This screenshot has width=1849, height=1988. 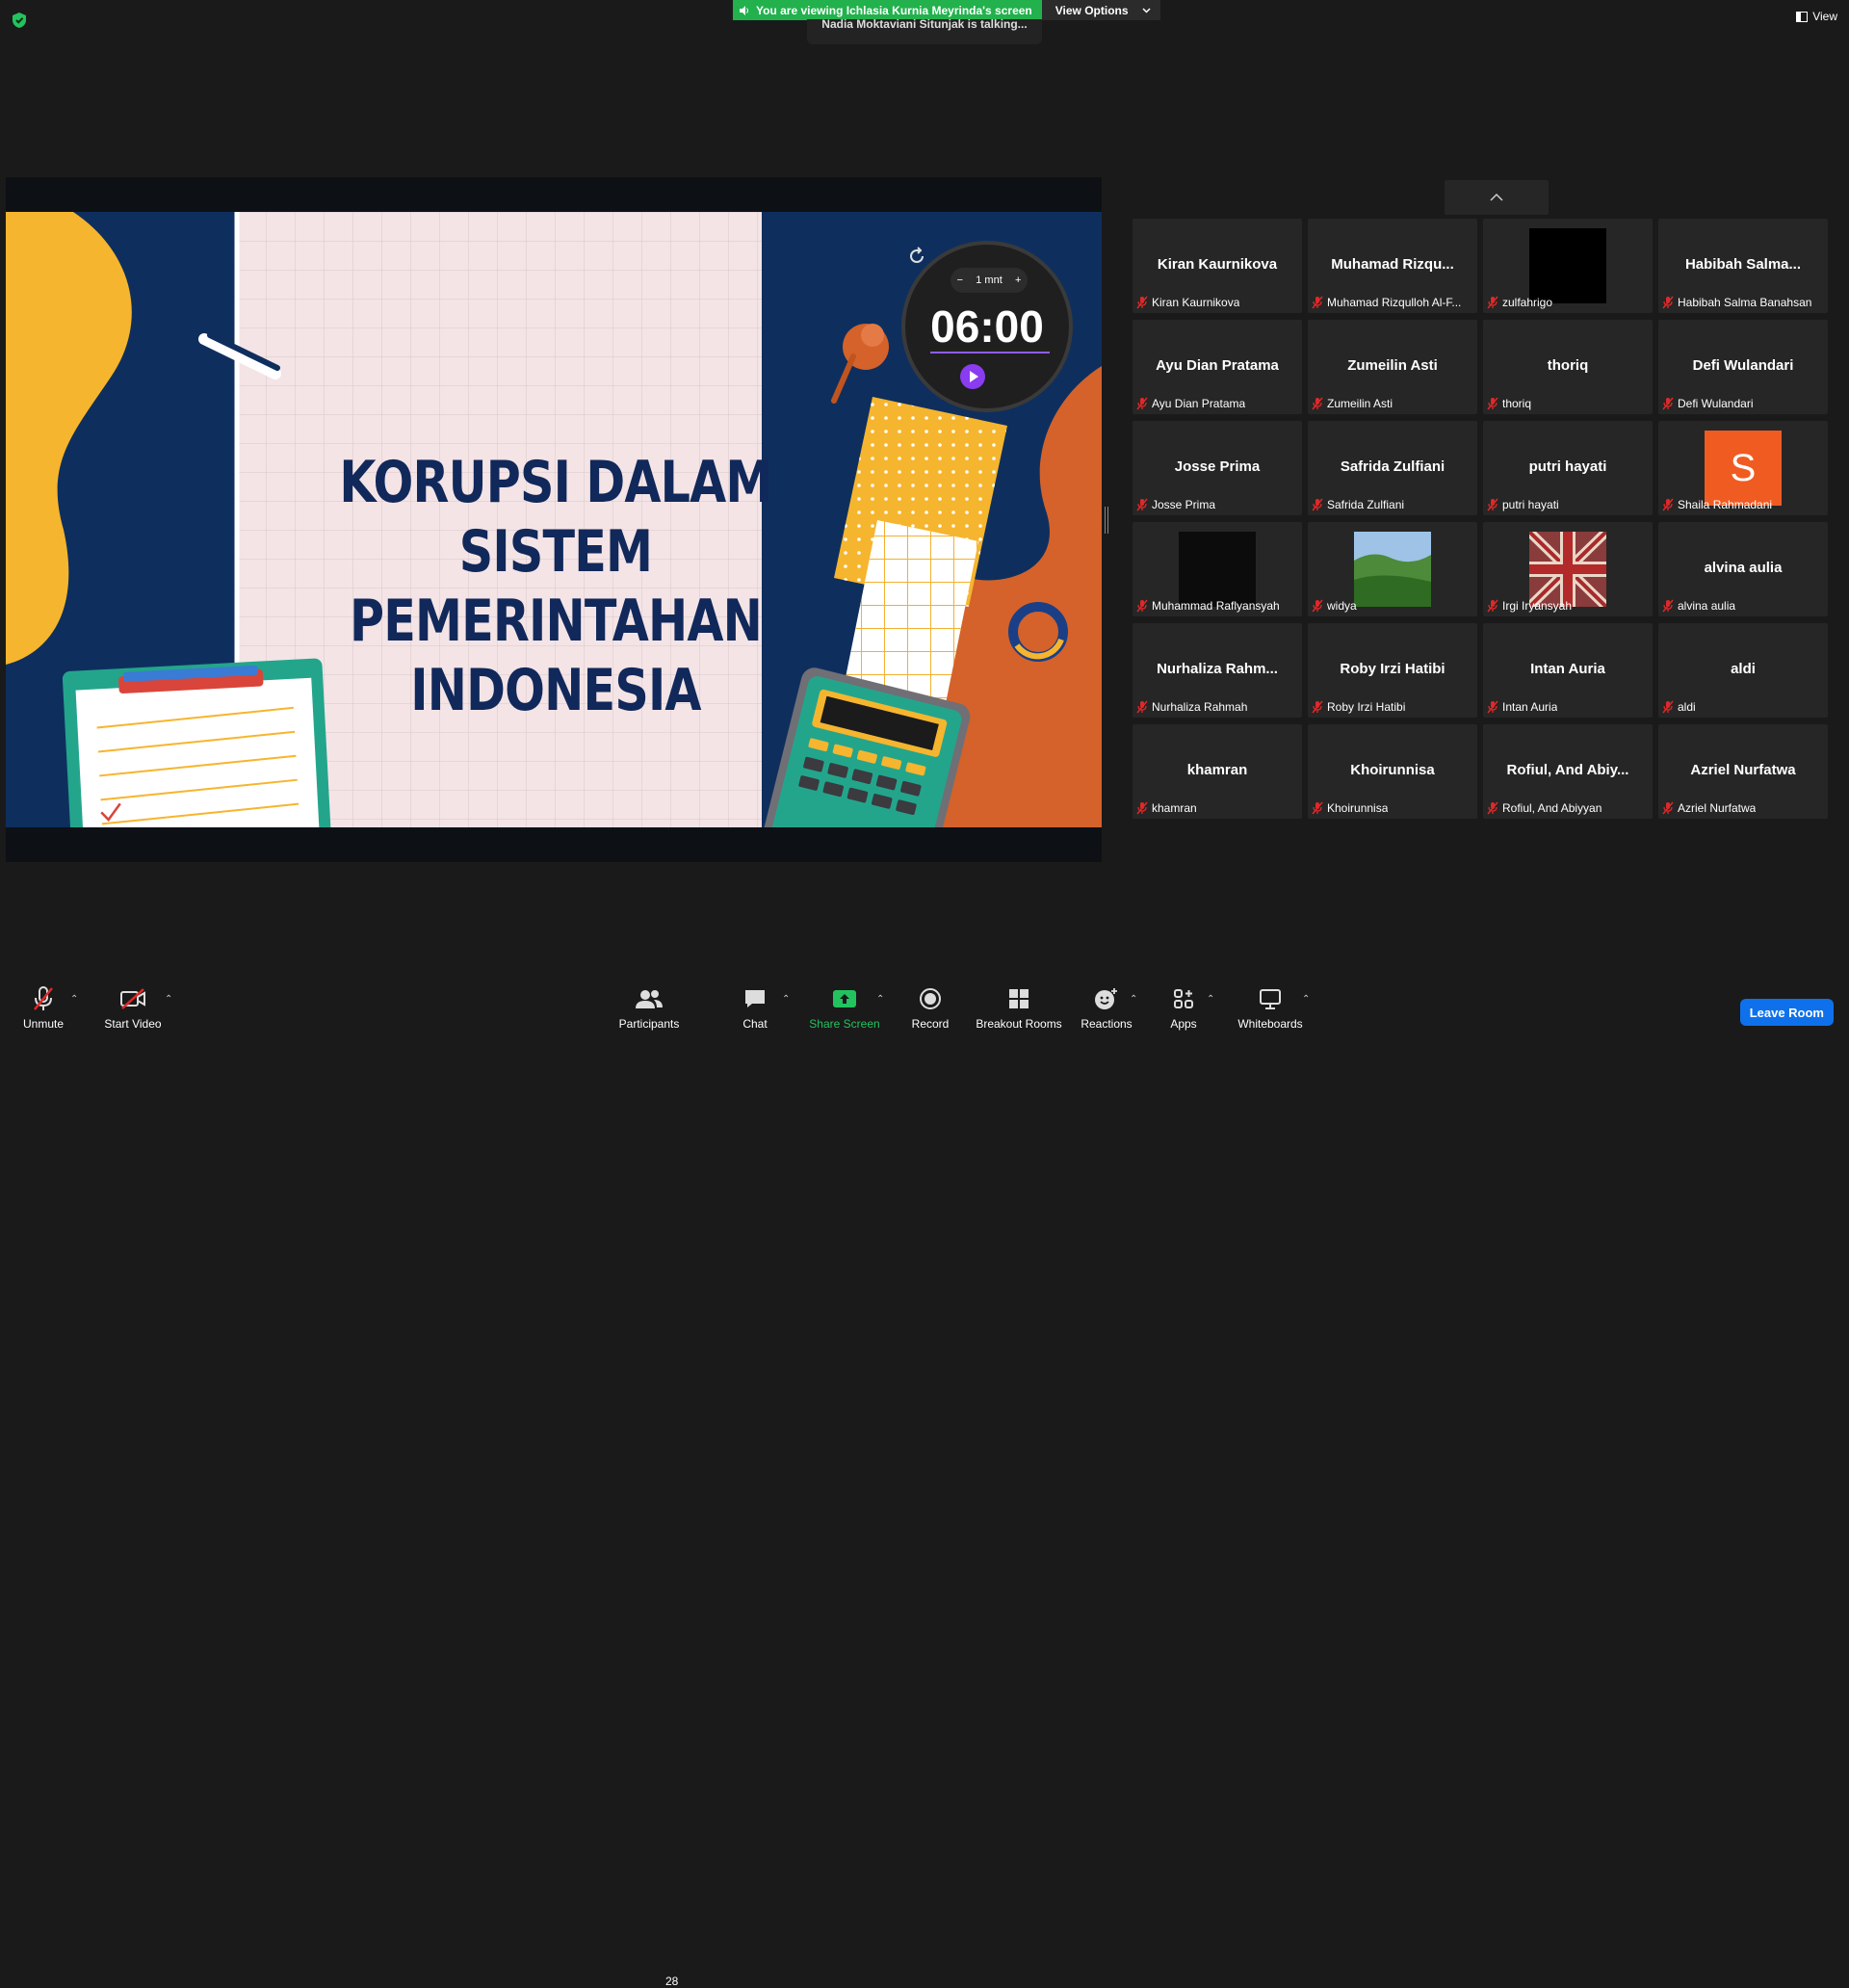 I want to click on timer-minus-button: −, so click(x=960, y=280).